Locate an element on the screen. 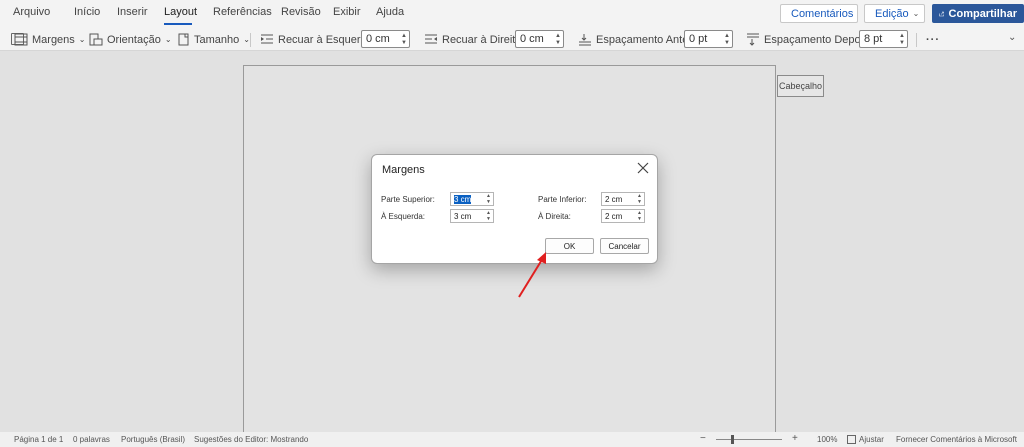 This screenshot has width=1024, height=447. share-button: Compartilhar is located at coordinates (978, 13).